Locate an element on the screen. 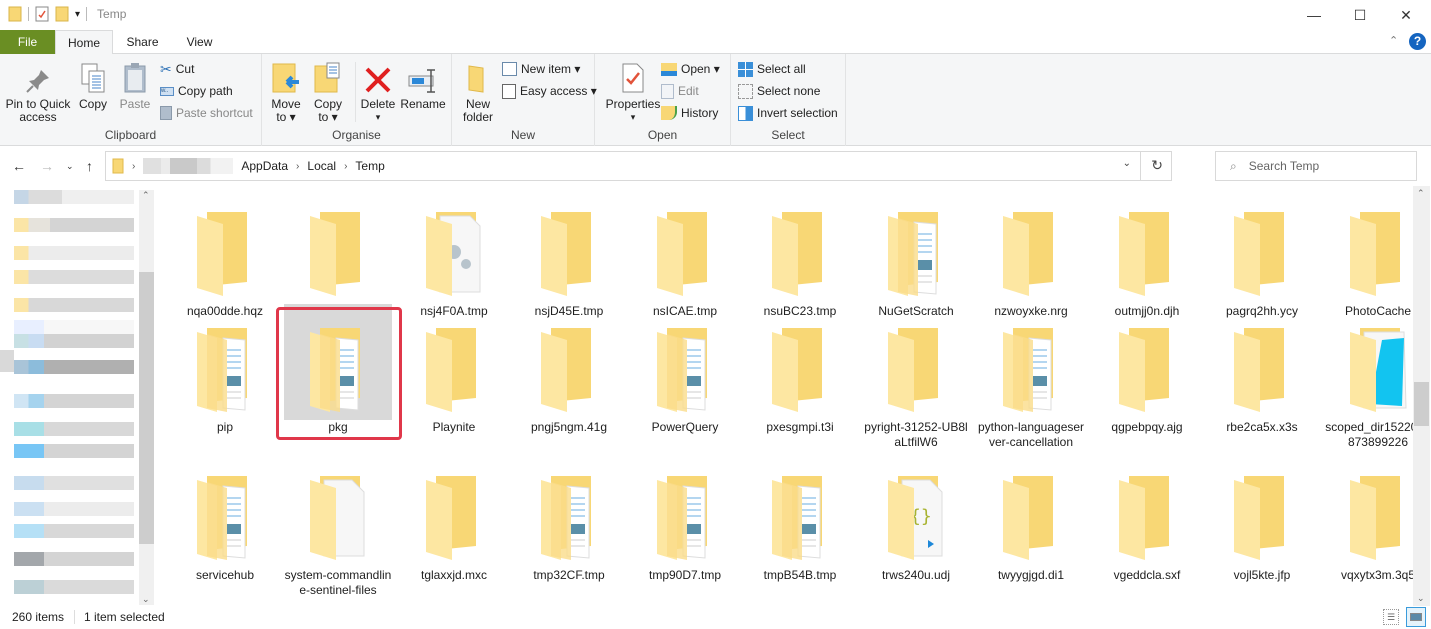 The width and height of the screenshot is (1431, 629). history-button: History is located at coordinates (689, 113).